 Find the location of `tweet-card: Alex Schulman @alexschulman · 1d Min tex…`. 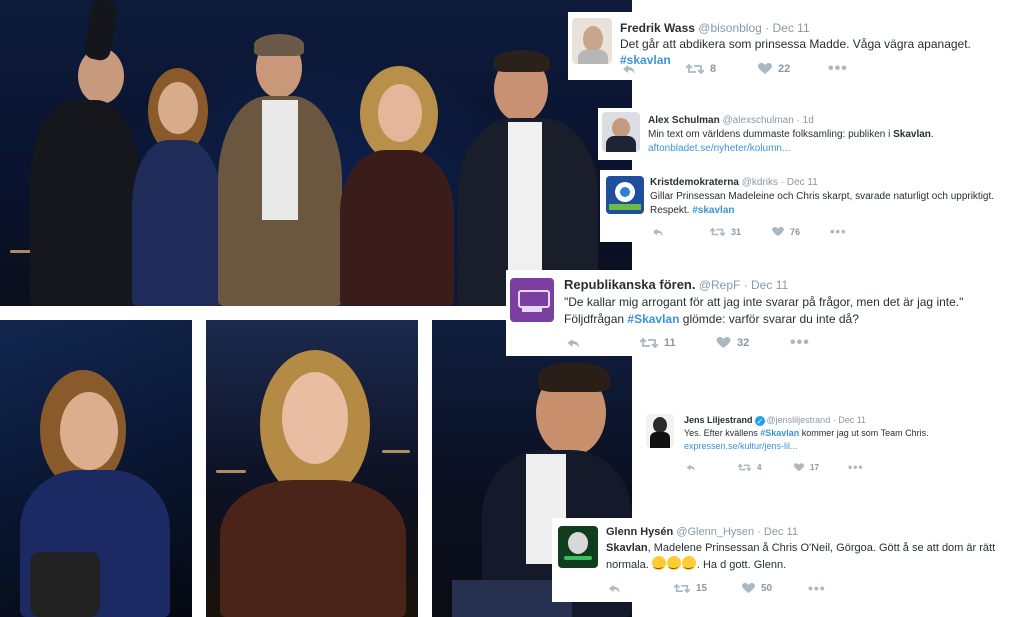

tweet-card: Alex Schulman @alexschulman · 1d Min tex… is located at coordinates (811, 134).